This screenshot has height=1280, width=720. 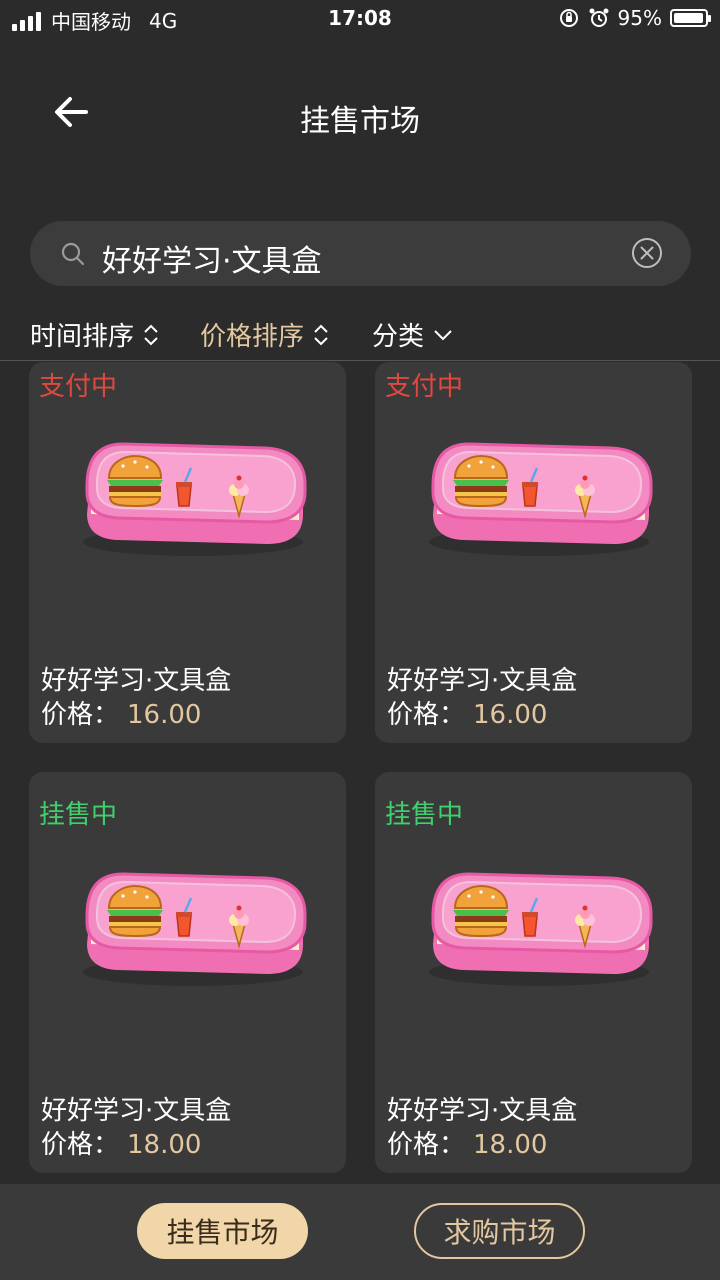 What do you see at coordinates (360, 20) in the screenshot?
I see `status-bar: 中国移动 4G 17:08 95%` at bounding box center [360, 20].